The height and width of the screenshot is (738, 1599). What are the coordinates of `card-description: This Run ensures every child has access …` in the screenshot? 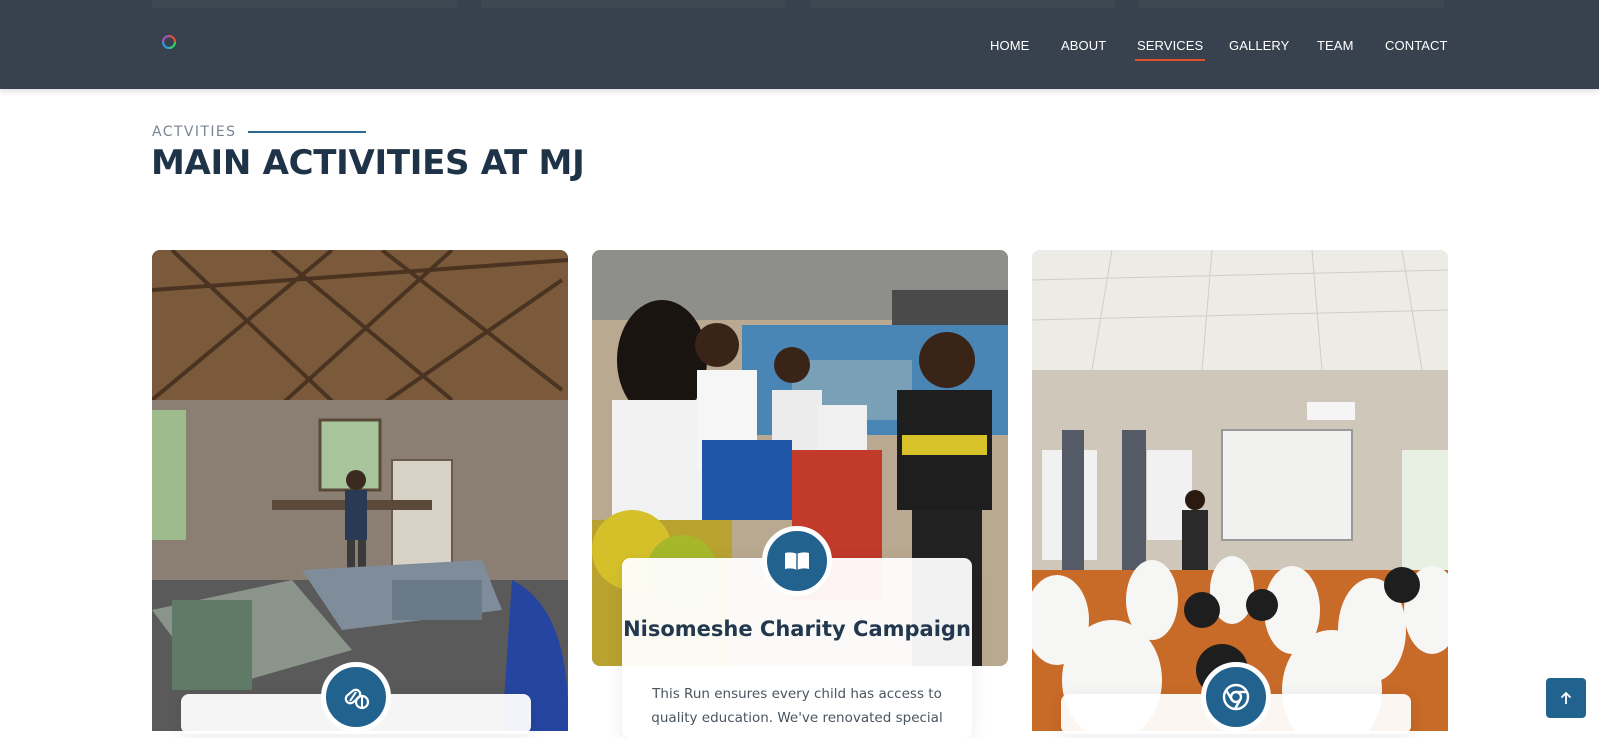 It's located at (797, 706).